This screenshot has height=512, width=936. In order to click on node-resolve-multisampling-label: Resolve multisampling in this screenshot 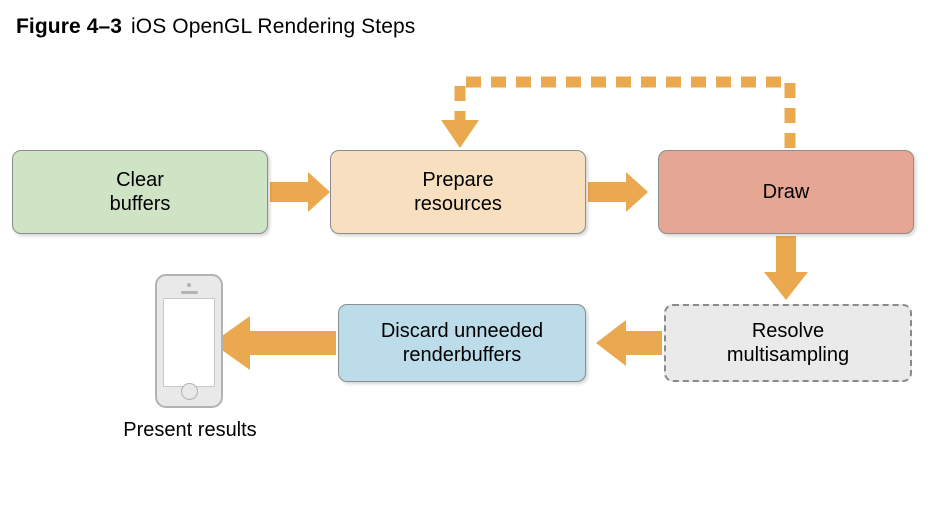, I will do `click(788, 342)`.